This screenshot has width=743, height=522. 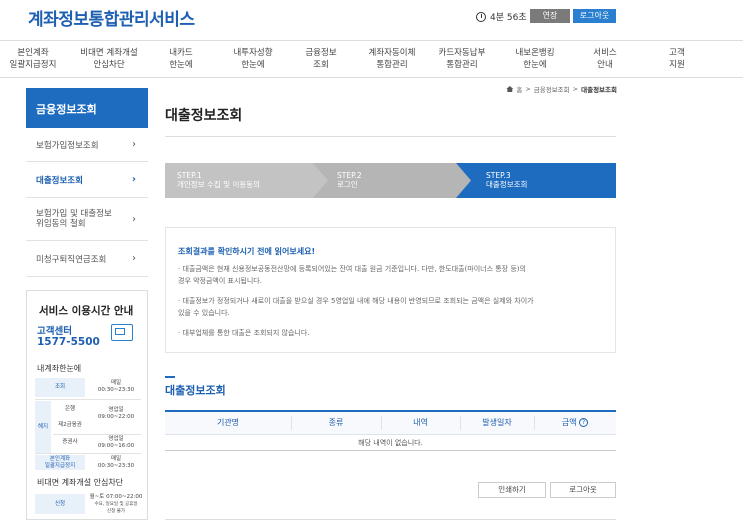 What do you see at coordinates (390, 136) in the screenshot?
I see `title-divider` at bounding box center [390, 136].